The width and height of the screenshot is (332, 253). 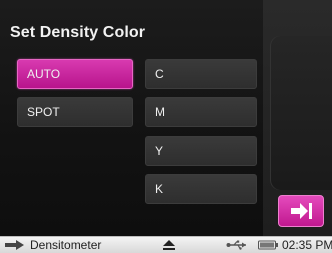 What do you see at coordinates (44, 74) in the screenshot?
I see `auto-button-label: AUTO` at bounding box center [44, 74].